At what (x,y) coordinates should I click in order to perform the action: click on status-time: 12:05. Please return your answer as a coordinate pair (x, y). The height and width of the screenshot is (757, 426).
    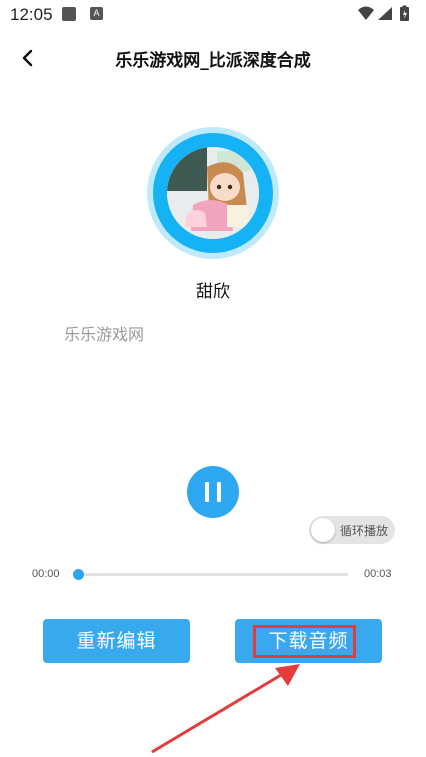
    Looking at the image, I should click on (31, 14).